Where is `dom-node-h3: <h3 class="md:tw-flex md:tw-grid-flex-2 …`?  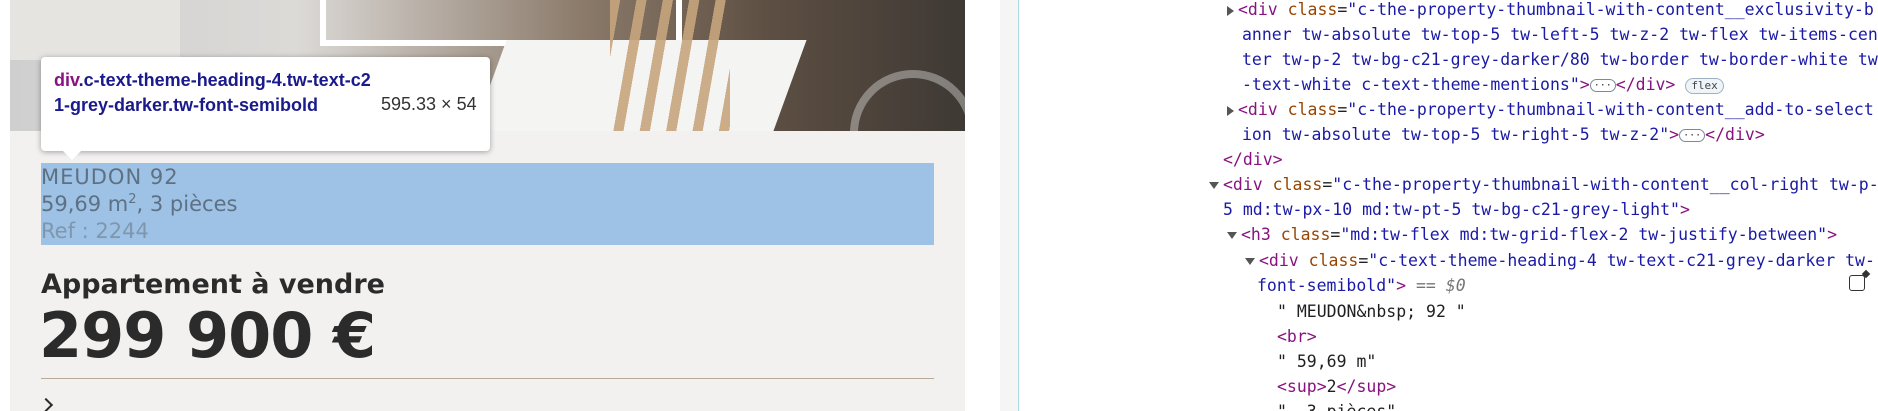 dom-node-h3: <h3 class="md:tw-flex md:tw-grid-flex-2 … is located at coordinates (1532, 234).